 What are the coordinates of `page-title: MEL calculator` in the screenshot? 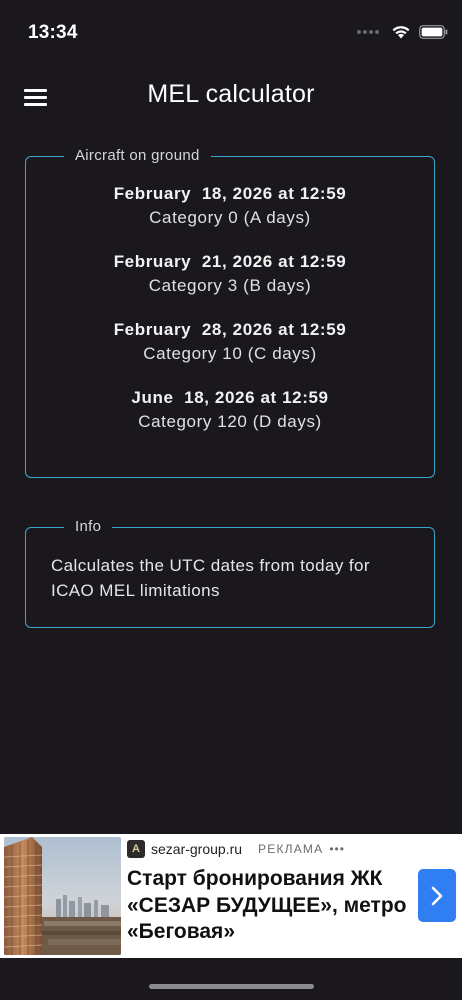 It's located at (231, 94).